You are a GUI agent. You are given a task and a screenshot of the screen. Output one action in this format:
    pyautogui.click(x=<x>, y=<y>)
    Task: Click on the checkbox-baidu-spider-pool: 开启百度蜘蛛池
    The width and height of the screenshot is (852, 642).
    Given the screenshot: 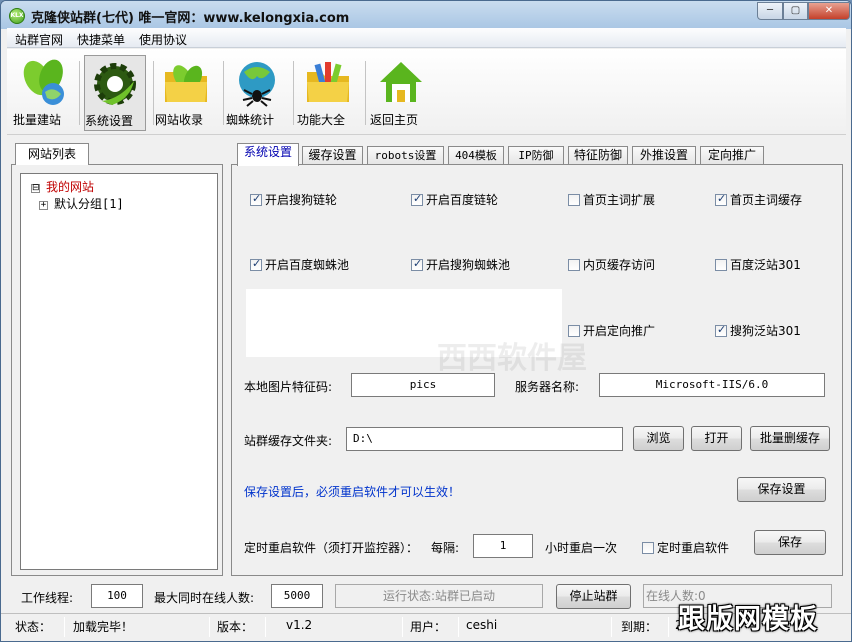 What is the action you would take?
    pyautogui.click(x=299, y=264)
    